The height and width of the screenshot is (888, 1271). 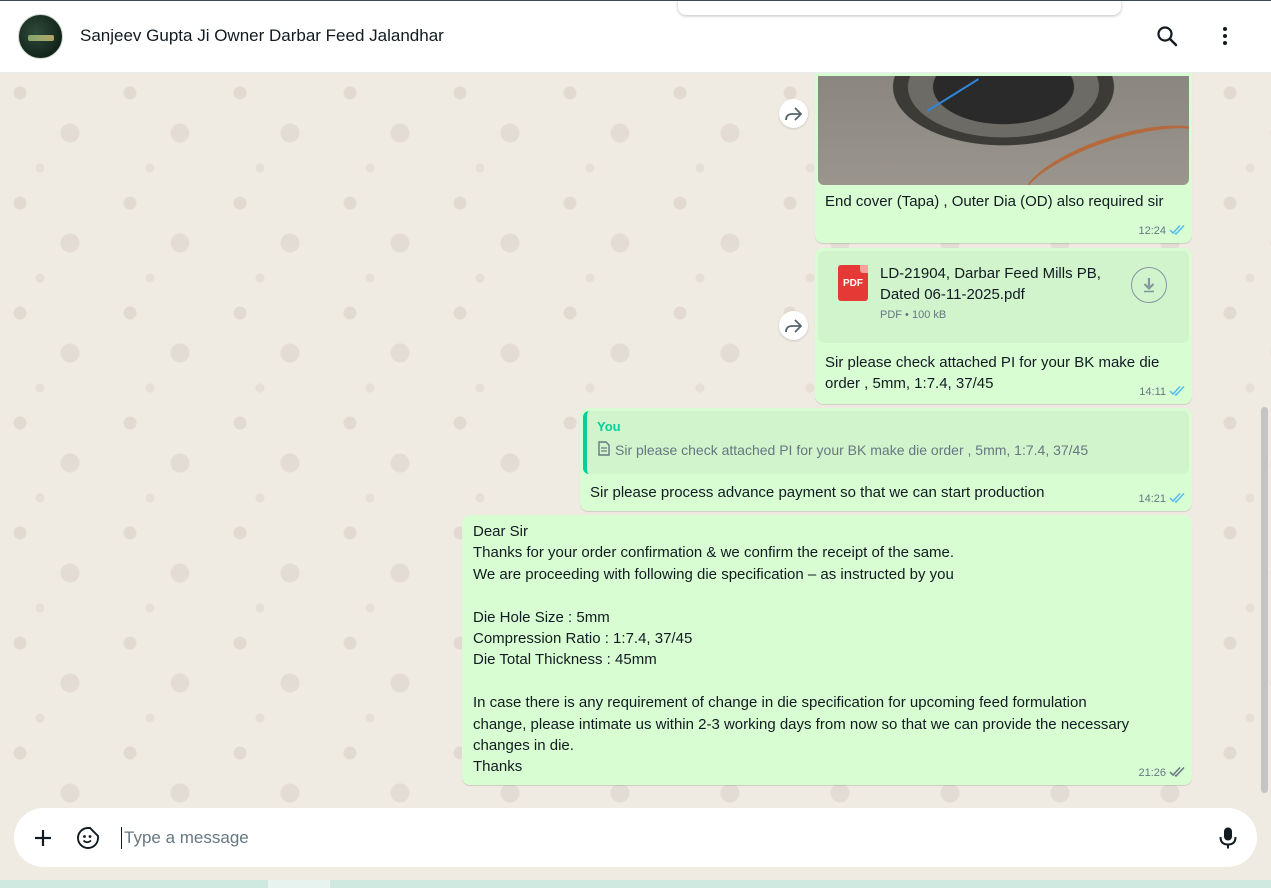 I want to click on message-line: Thanks, so click(x=498, y=767).